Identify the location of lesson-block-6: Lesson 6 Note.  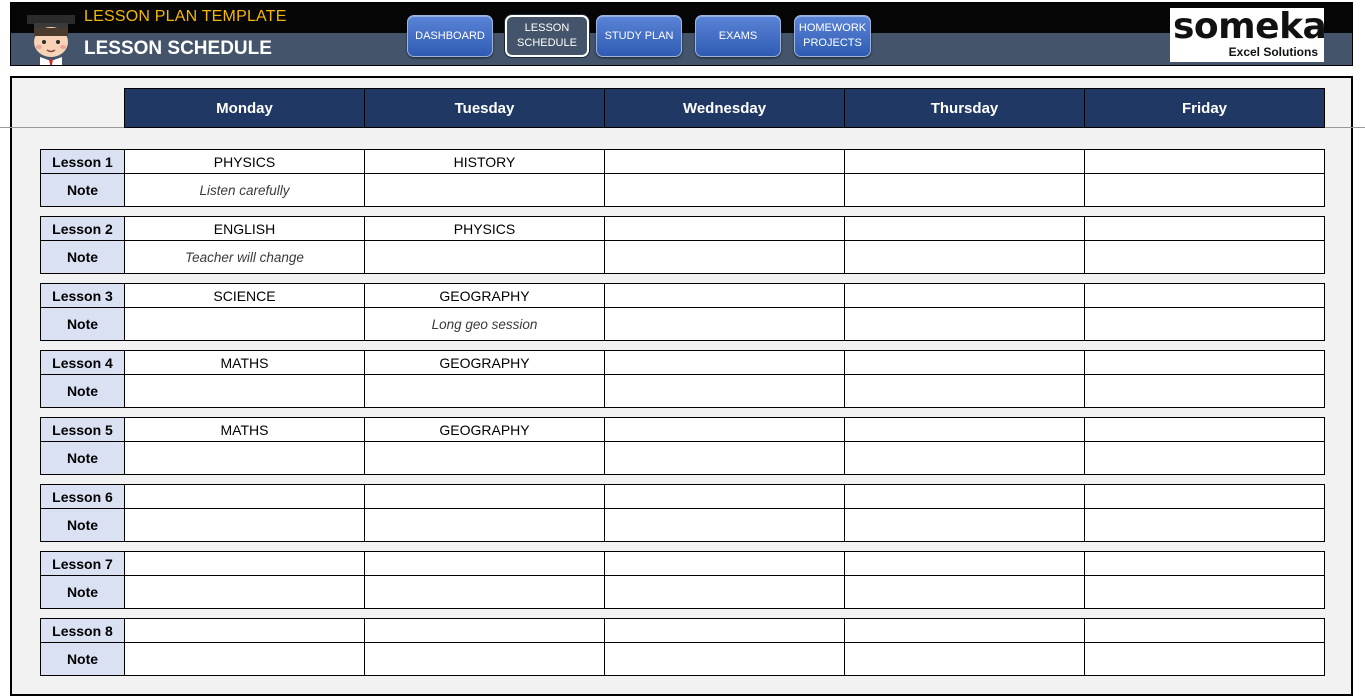
(682, 513).